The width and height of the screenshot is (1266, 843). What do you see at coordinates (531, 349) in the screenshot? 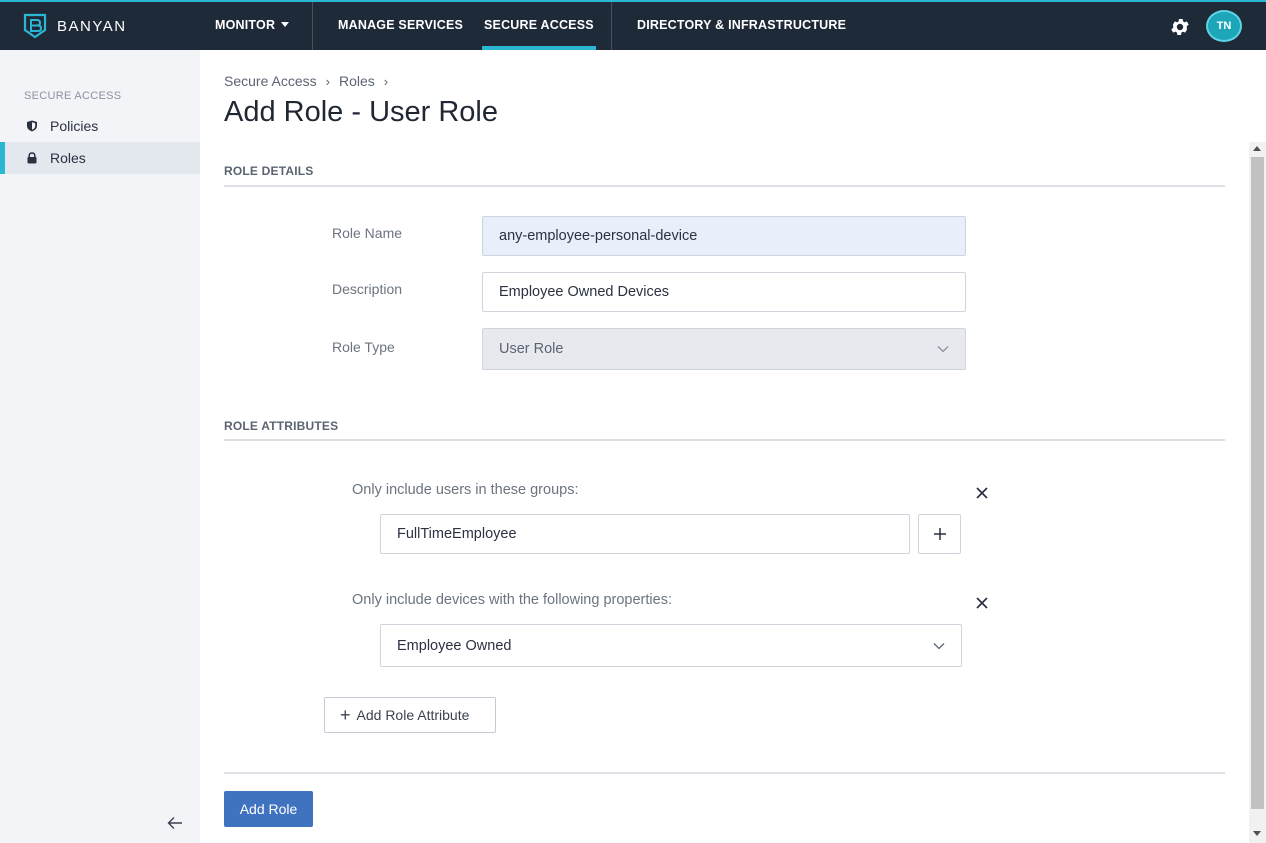
I see `role-type-value: User Role` at bounding box center [531, 349].